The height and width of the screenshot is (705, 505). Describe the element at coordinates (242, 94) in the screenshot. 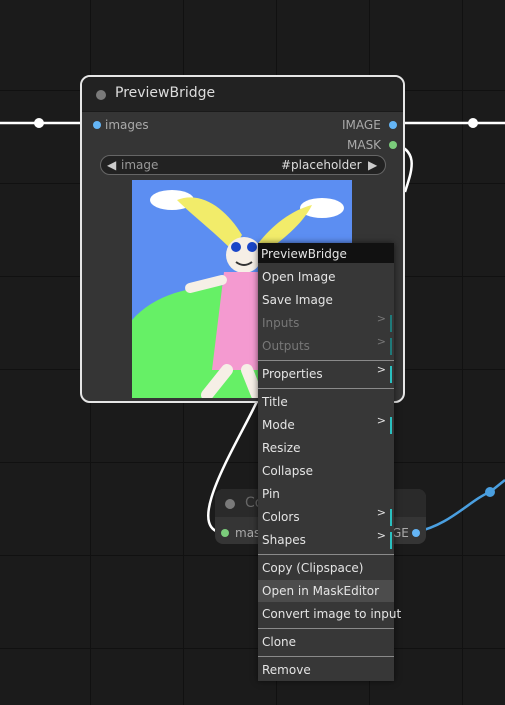

I see `node-header: PreviewBridge` at that location.